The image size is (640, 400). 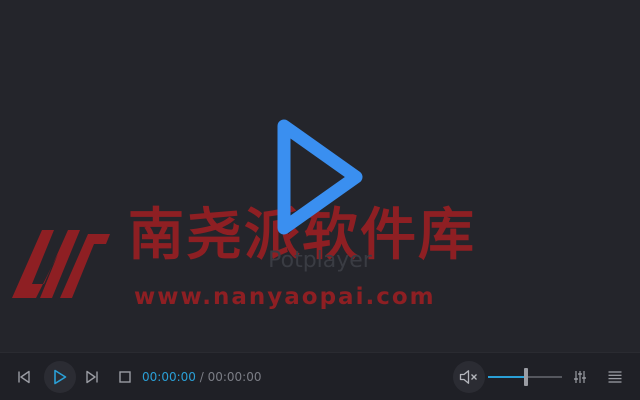 What do you see at coordinates (234, 377) in the screenshot?
I see `total-duration: 00:00:00` at bounding box center [234, 377].